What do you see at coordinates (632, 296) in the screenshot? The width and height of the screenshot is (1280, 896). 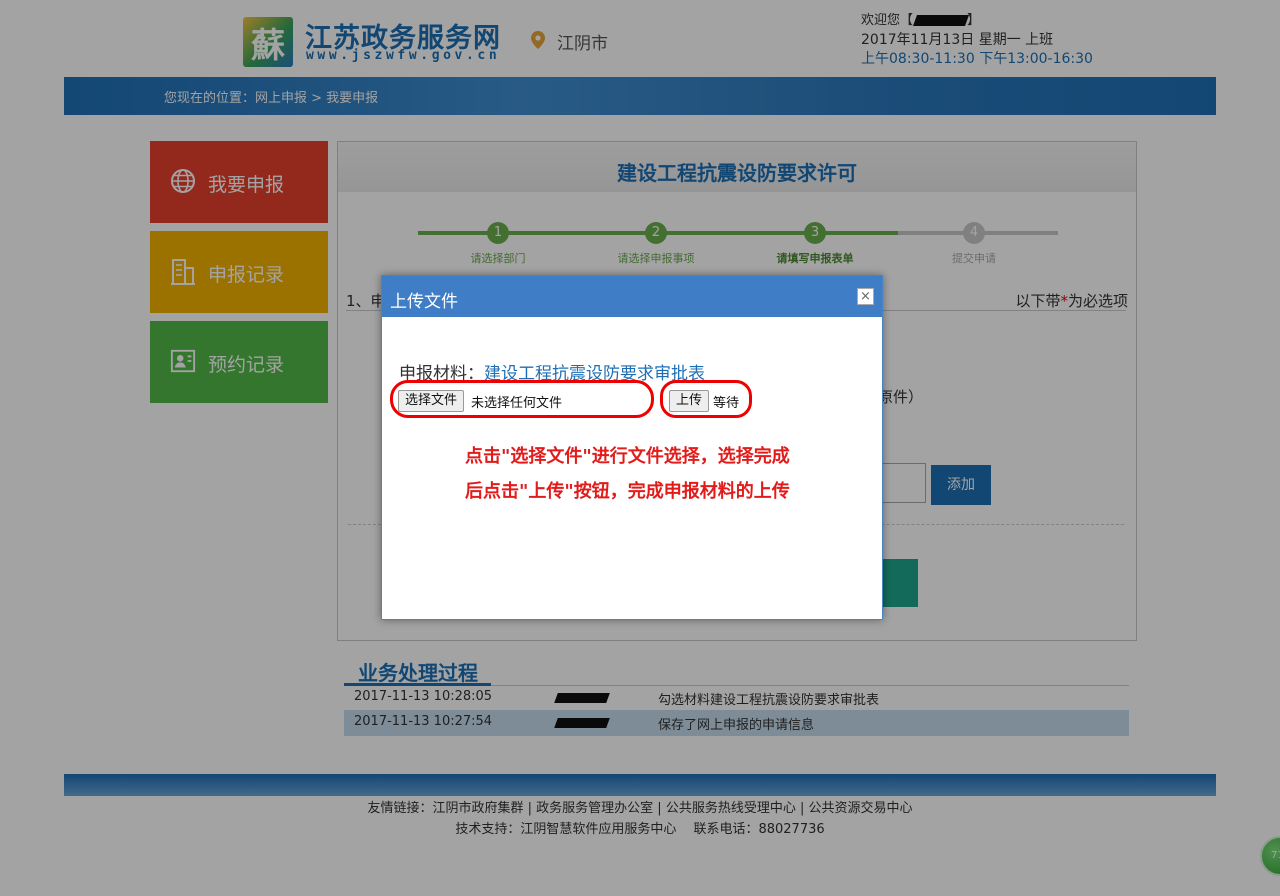 I see `dialog-header: 上传文件 ×` at bounding box center [632, 296].